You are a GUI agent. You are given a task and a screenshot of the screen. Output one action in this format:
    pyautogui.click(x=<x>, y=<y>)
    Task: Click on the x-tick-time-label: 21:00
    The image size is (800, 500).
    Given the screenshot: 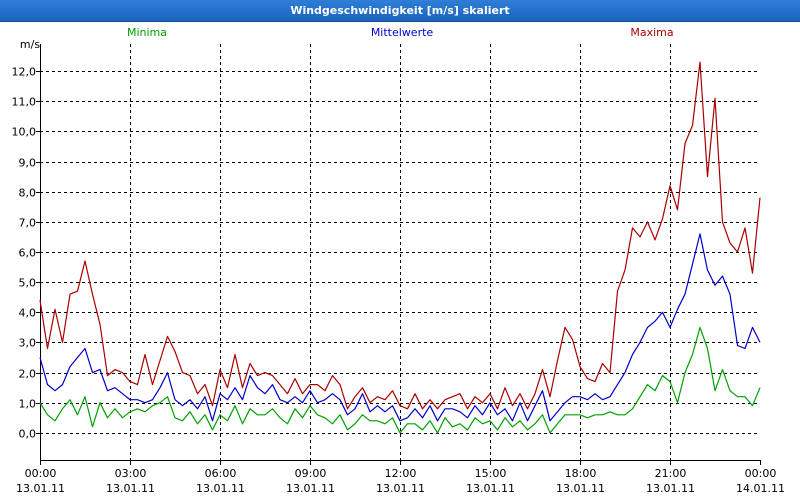 What is the action you would take?
    pyautogui.click(x=671, y=473)
    